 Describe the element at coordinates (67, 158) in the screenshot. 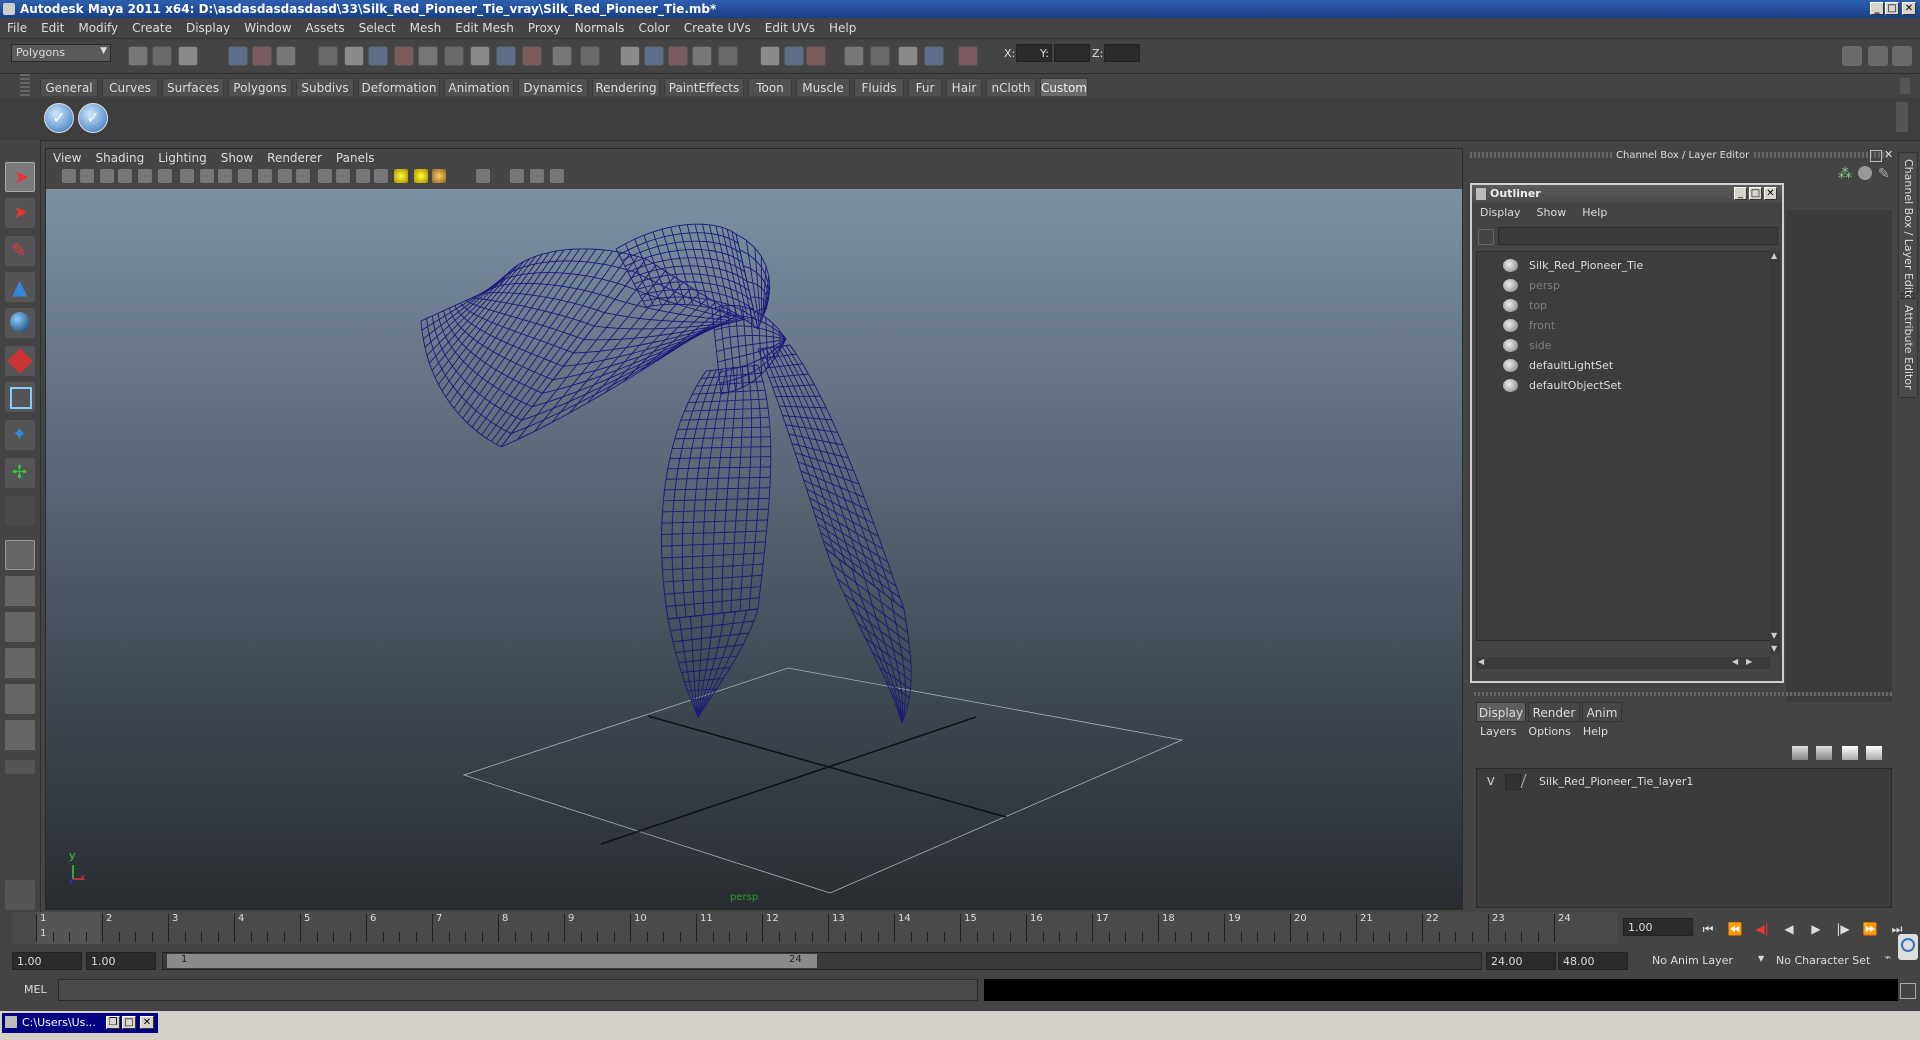

I see `viewport-menu-view: View` at that location.